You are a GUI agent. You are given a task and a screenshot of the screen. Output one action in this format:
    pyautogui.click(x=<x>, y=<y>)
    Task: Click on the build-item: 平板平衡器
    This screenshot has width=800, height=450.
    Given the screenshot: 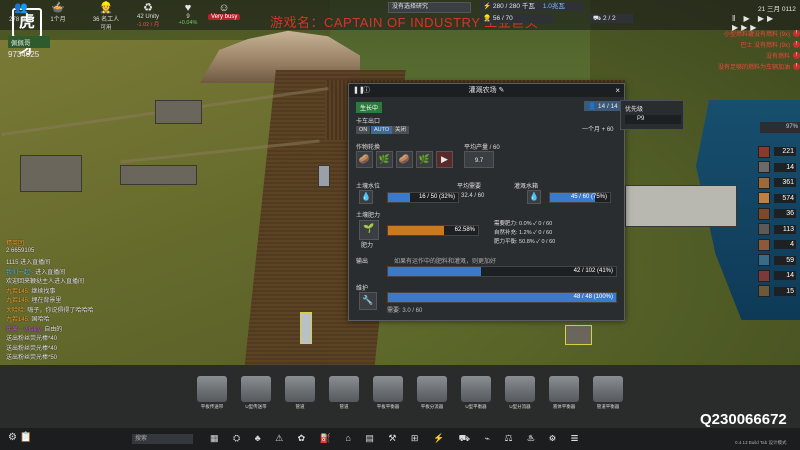 What is the action you would take?
    pyautogui.click(x=388, y=393)
    